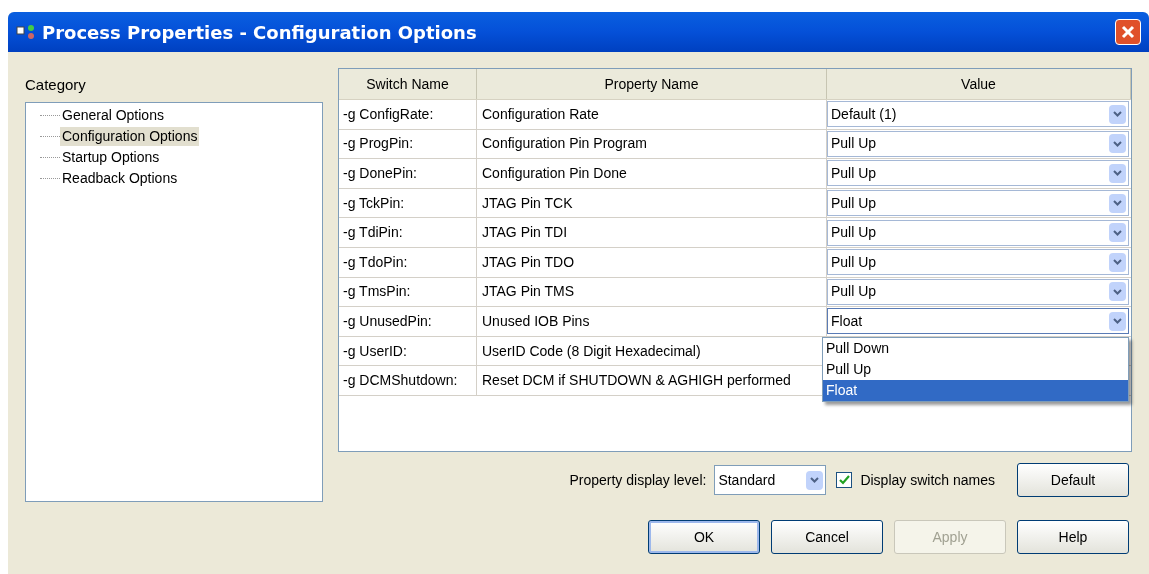 This screenshot has width=1149, height=574. Describe the element at coordinates (408, 321) in the screenshot. I see `table-cell: -g UnusedPin:` at that location.